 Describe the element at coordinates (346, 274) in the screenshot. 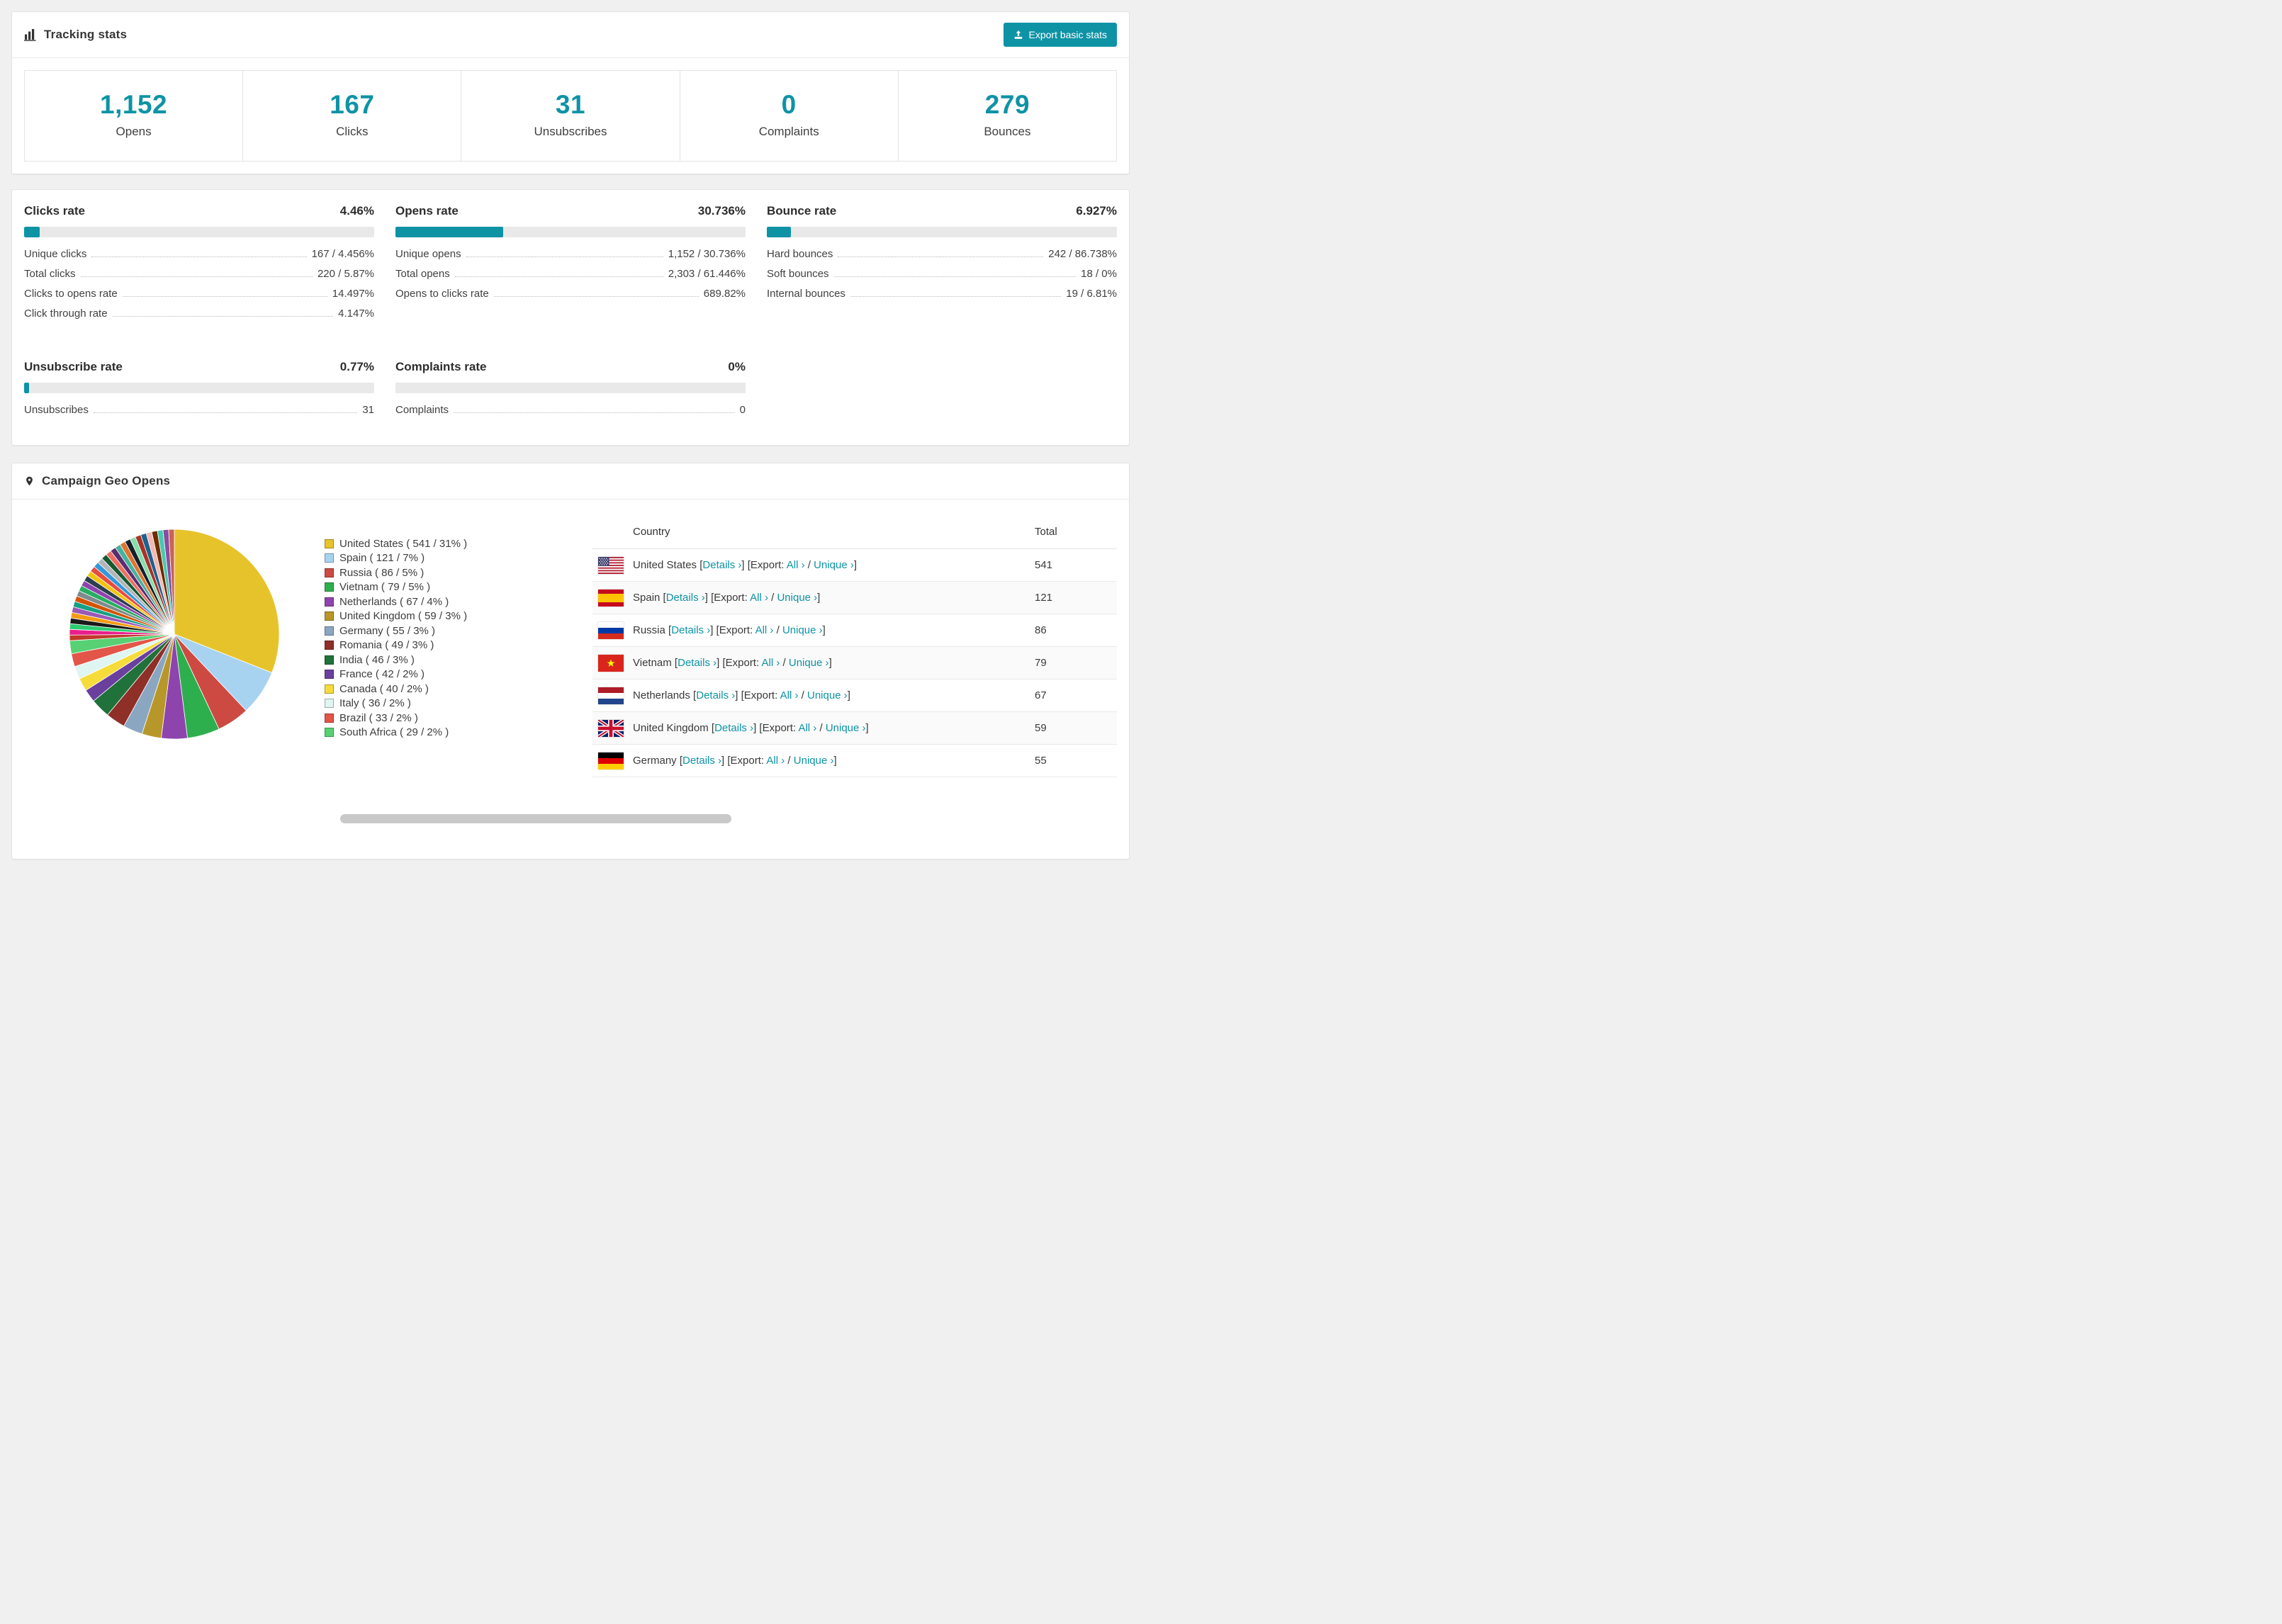

I see `metric-value: 220 / 5.87%` at that location.